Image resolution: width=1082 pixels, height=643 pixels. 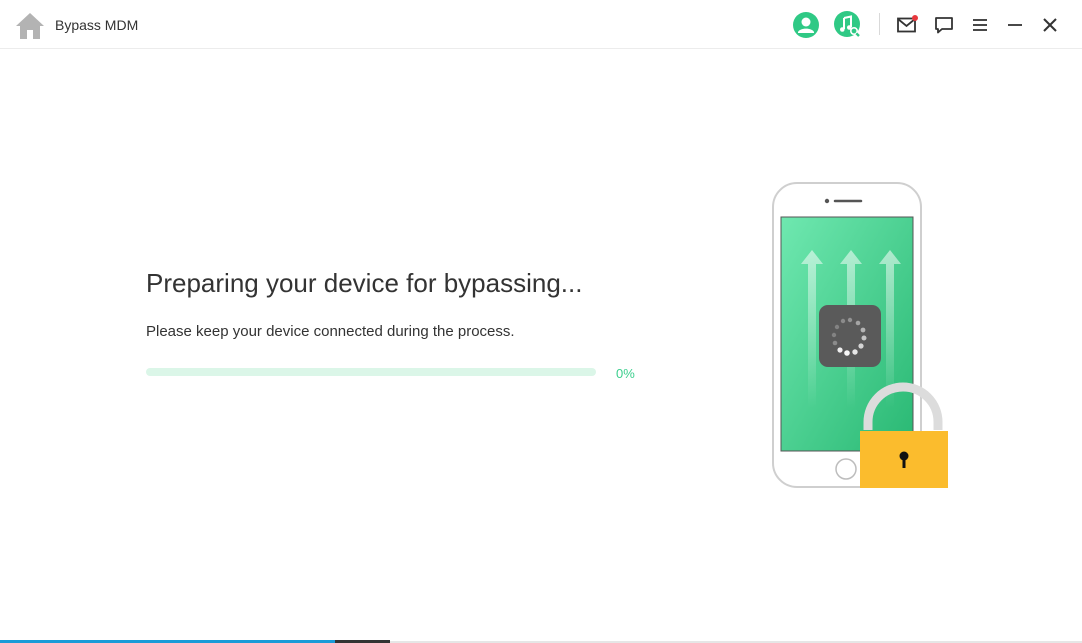 I want to click on app-title: Bypass MDM, so click(x=97, y=25).